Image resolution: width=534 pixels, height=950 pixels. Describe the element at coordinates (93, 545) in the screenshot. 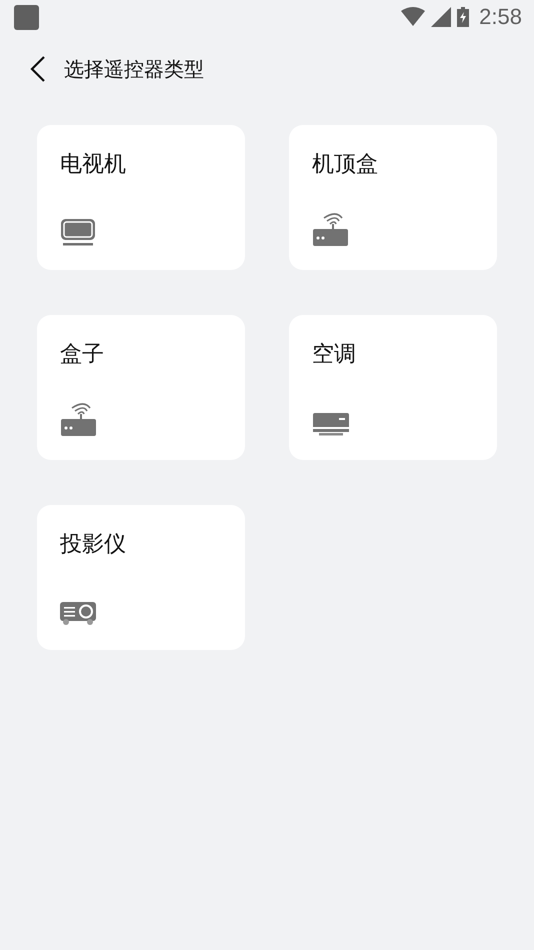

I see `device-label: 投影仪` at that location.